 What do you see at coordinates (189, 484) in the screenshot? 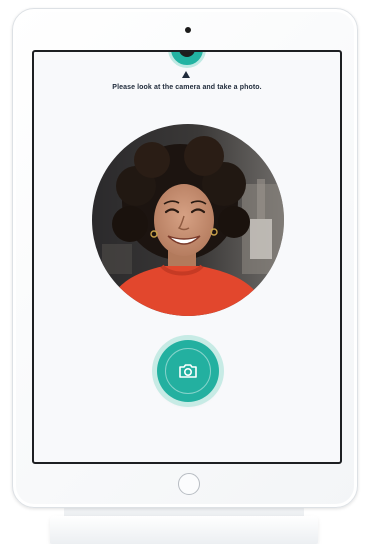
I see `home-button` at bounding box center [189, 484].